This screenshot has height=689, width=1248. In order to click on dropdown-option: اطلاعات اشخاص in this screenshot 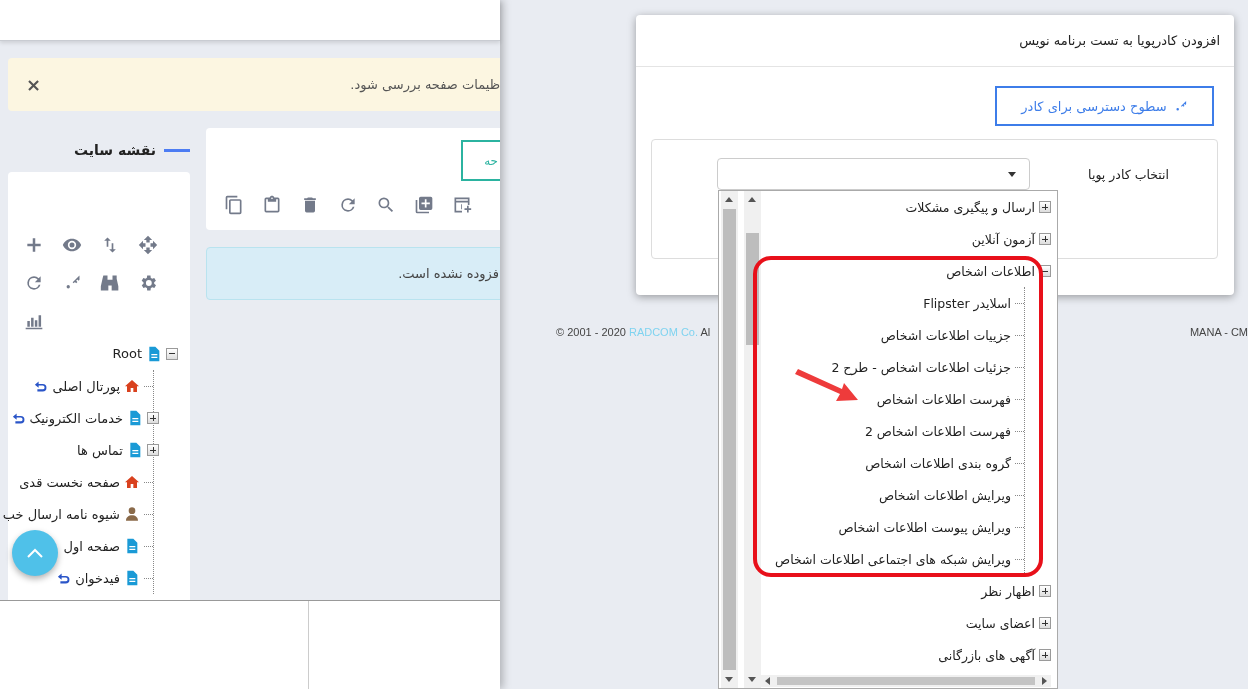, I will do `click(990, 271)`.